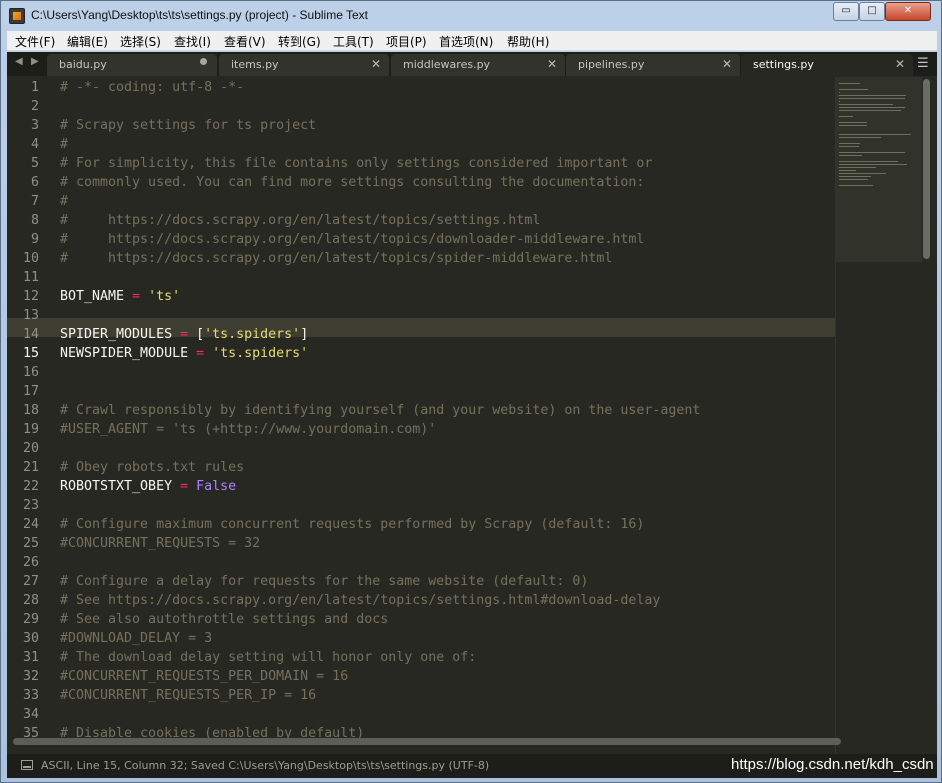 The height and width of the screenshot is (783, 942). Describe the element at coordinates (30, 562) in the screenshot. I see `line-number: 26` at that location.